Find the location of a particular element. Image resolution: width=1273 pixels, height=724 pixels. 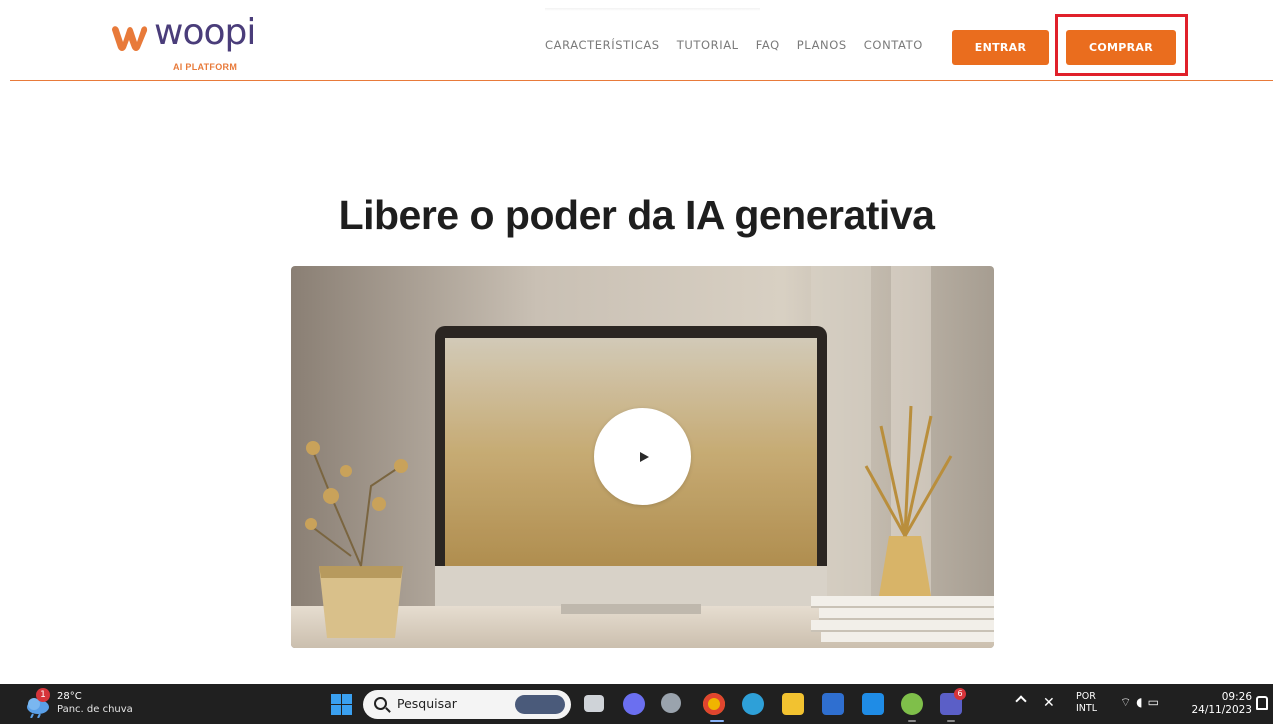

weather-widget: 1 28°C Panc. de chuva is located at coordinates (95, 704).